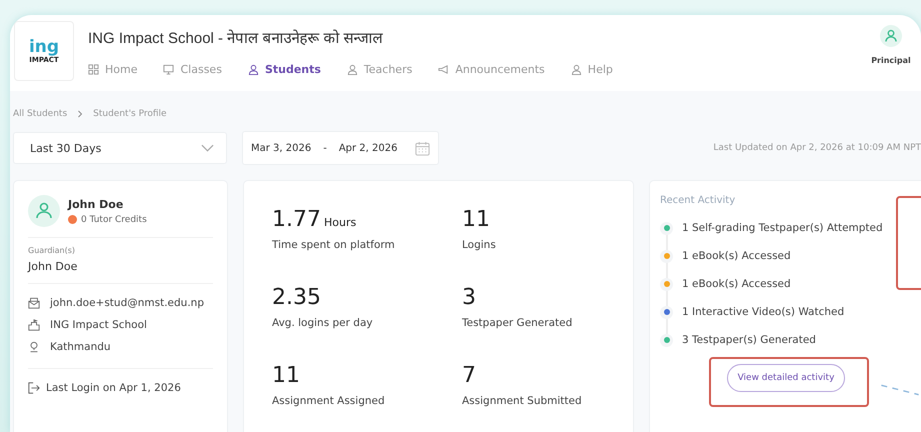 The height and width of the screenshot is (432, 921). I want to click on nav-tab: Classes, so click(192, 69).